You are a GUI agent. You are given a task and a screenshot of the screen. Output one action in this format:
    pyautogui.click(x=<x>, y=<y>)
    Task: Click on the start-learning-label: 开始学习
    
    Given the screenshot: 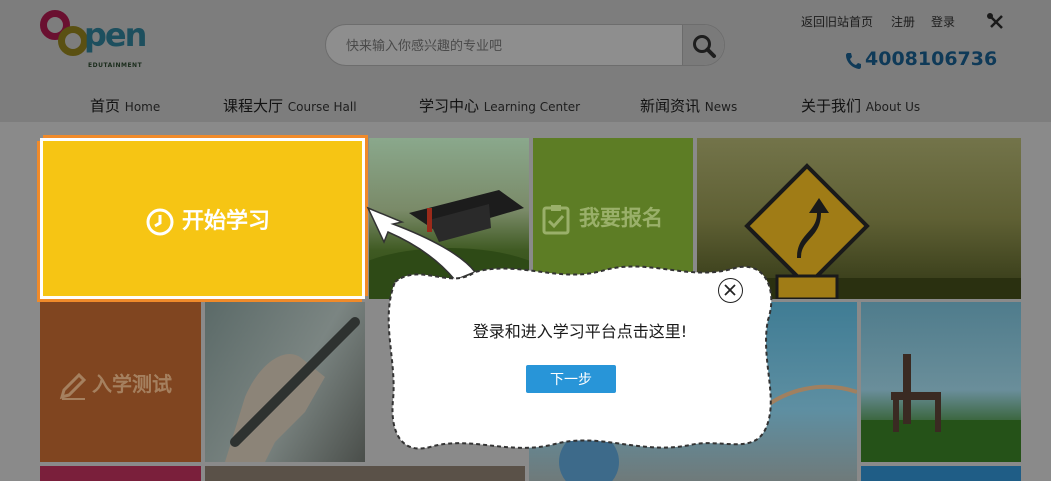 What is the action you would take?
    pyautogui.click(x=226, y=221)
    